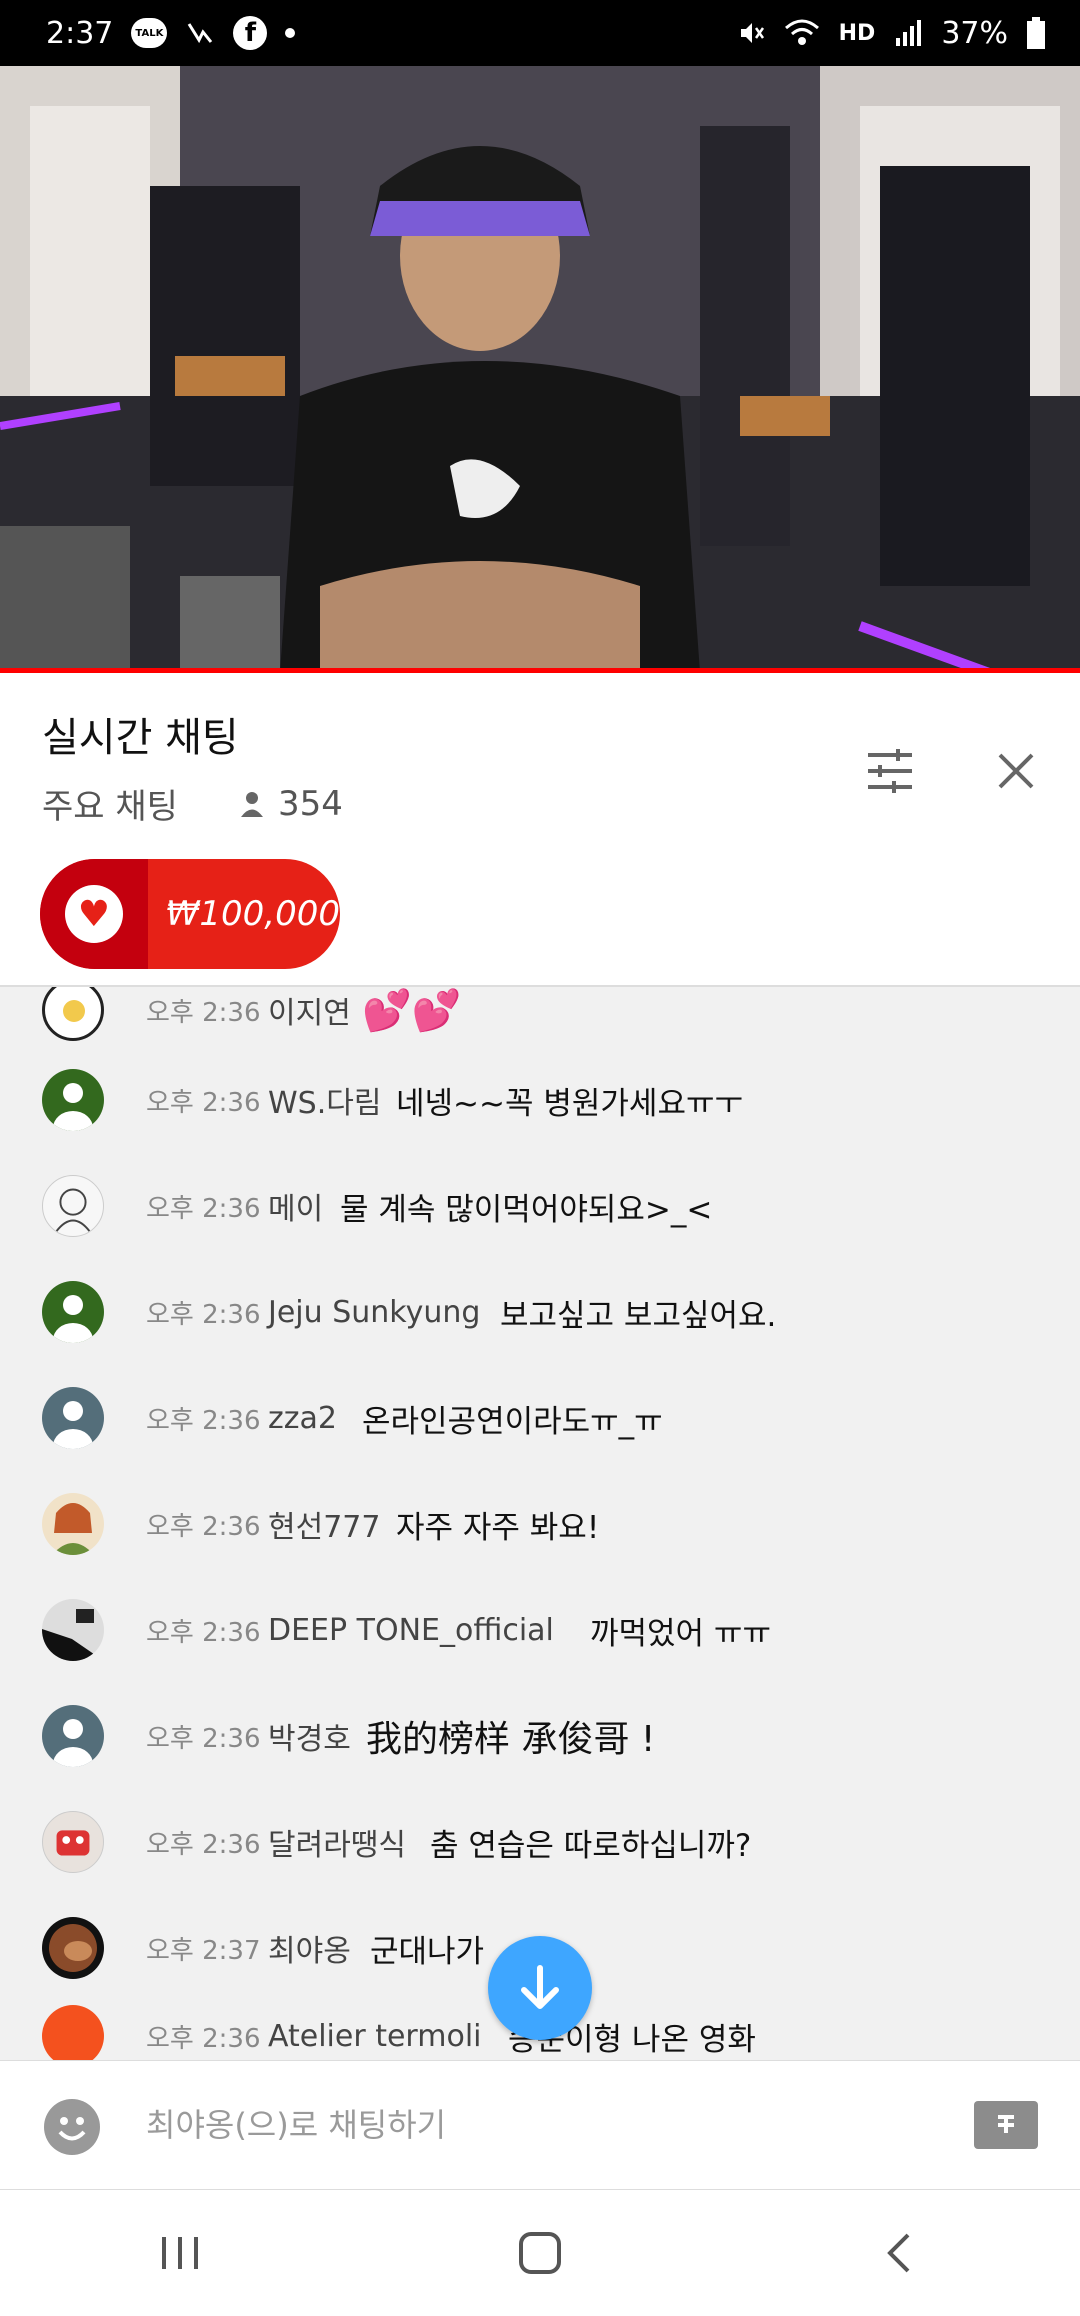 This screenshot has width=1080, height=2316. I want to click on message-text: 💕💕, so click(412, 1010).